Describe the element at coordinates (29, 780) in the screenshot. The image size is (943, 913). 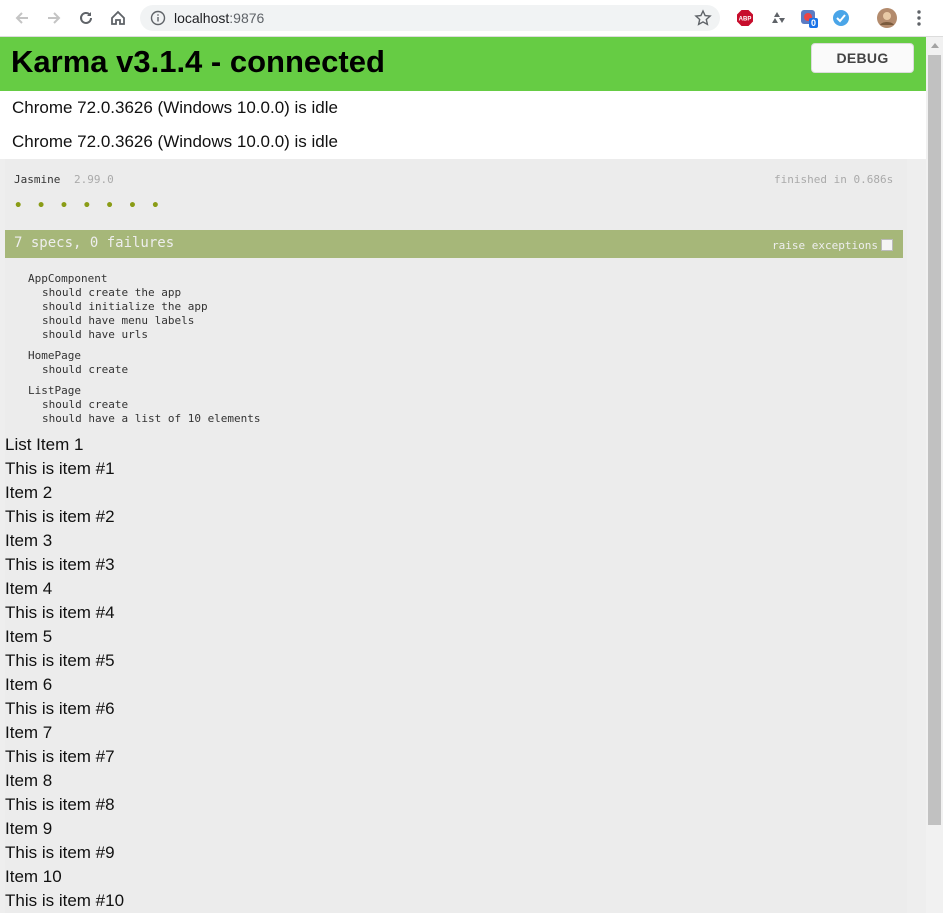
I see `list-item-title: Item 8` at that location.